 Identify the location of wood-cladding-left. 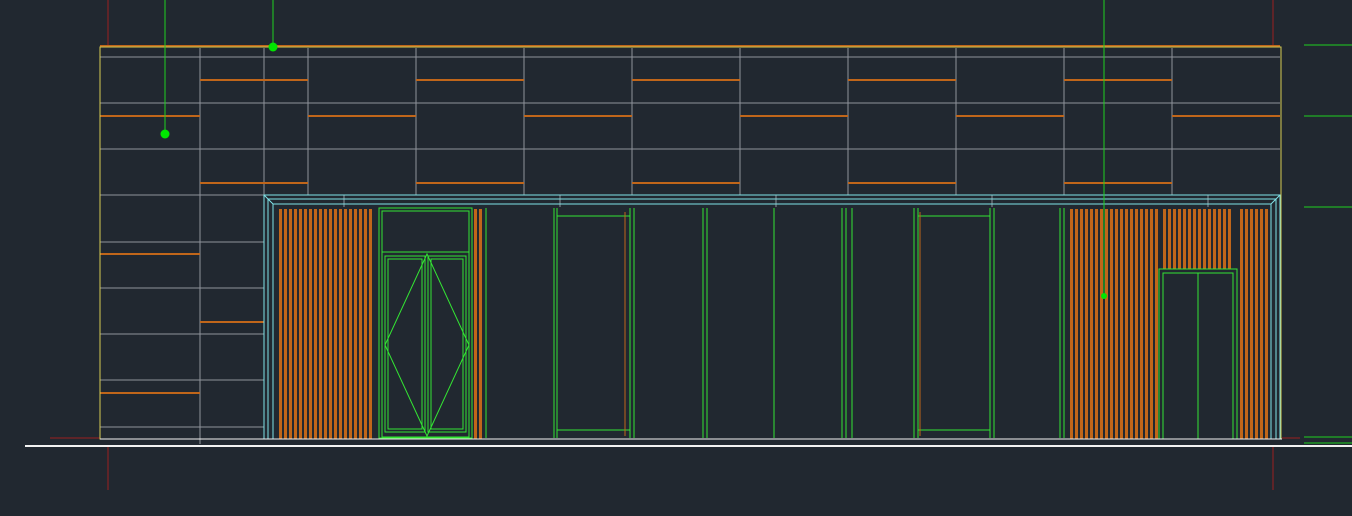
(380, 324).